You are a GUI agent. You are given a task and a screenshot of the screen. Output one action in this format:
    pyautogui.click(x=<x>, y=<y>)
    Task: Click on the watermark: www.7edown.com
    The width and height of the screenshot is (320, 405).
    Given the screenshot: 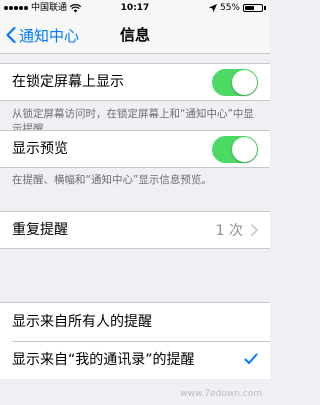 What is the action you would take?
    pyautogui.click(x=221, y=394)
    